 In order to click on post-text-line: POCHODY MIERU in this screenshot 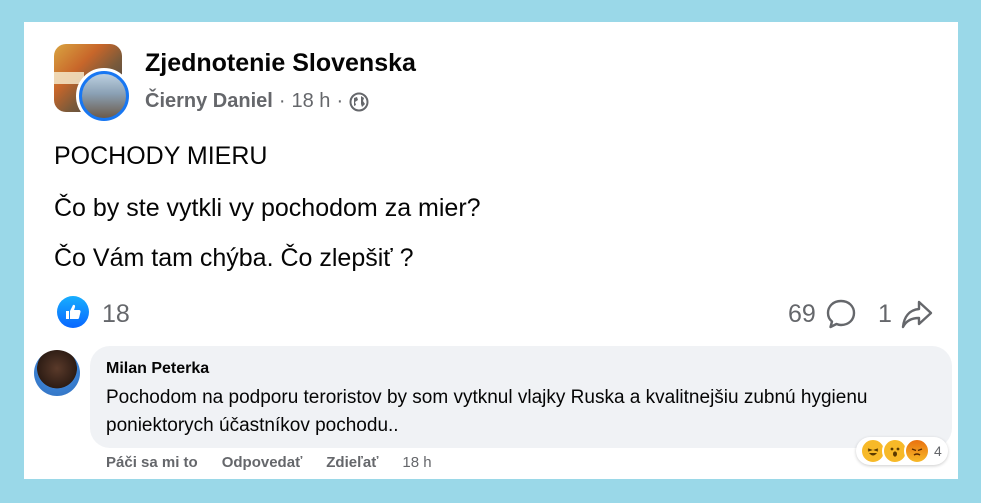, I will do `click(161, 156)`.